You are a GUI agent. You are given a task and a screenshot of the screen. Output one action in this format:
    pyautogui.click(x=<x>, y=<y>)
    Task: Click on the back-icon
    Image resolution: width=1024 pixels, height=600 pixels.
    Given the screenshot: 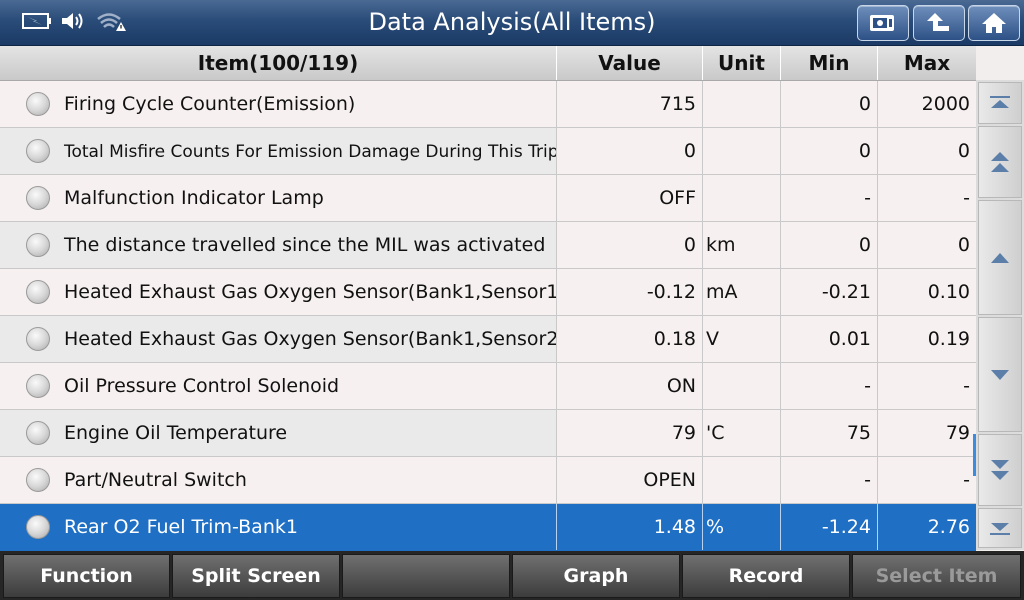 What is the action you would take?
    pyautogui.click(x=938, y=22)
    